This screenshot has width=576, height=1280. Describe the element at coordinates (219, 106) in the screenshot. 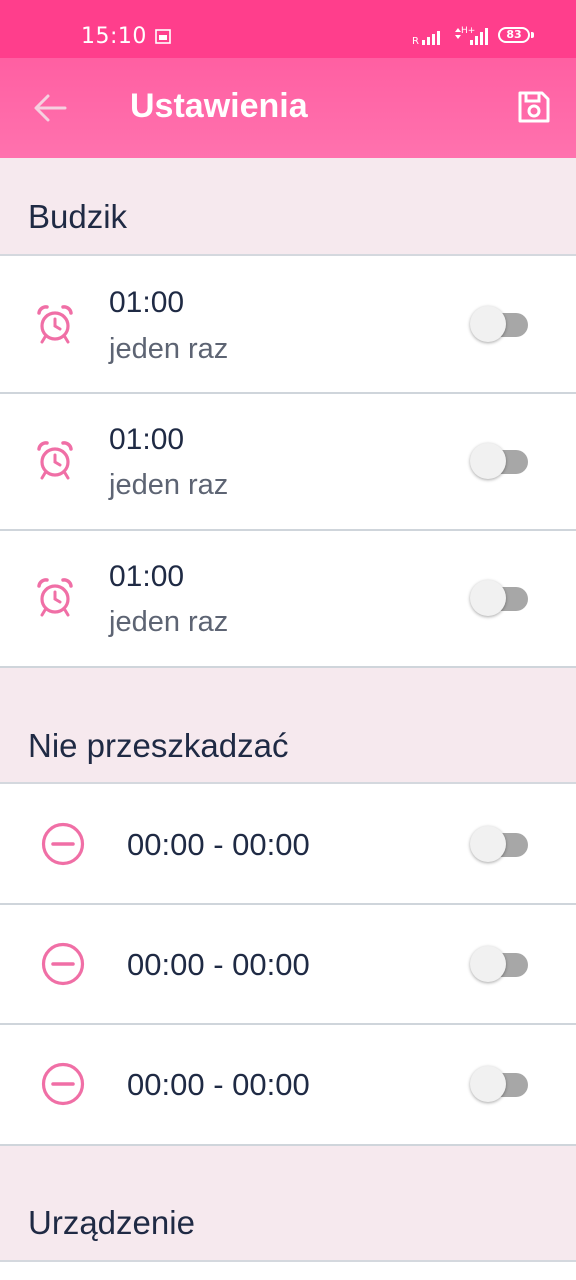

I see `page-title: Ustawienia` at that location.